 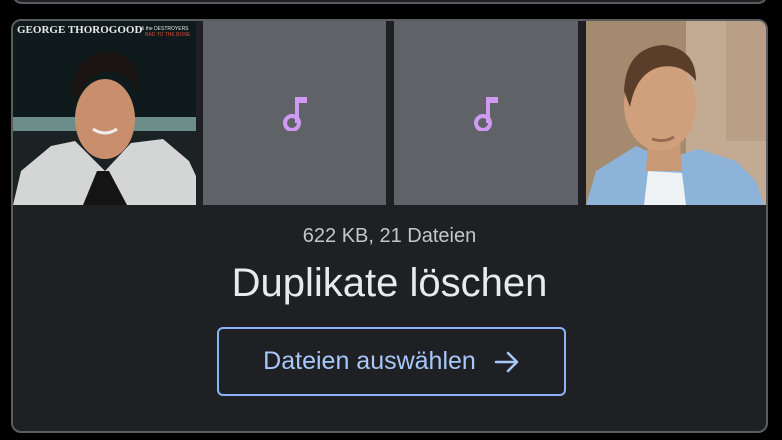 I want to click on file-summary: 622 KB, 21 Dateien, so click(x=389, y=236).